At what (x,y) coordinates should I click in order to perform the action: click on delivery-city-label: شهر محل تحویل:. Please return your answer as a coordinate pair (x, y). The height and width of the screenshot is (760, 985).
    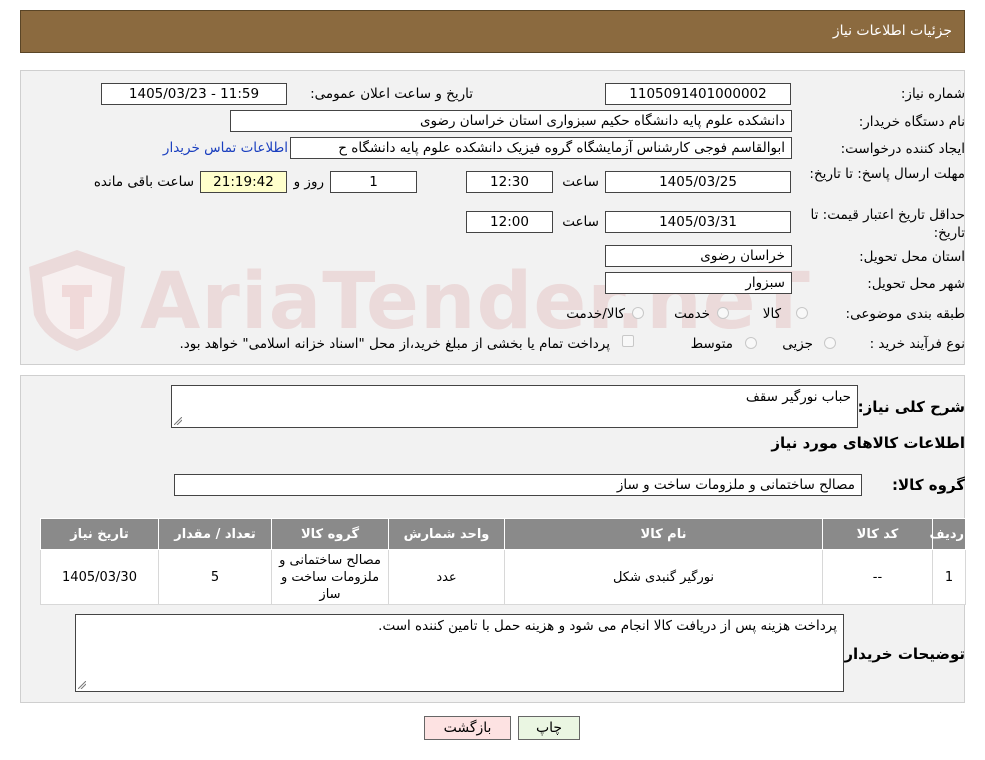
    Looking at the image, I should click on (916, 284).